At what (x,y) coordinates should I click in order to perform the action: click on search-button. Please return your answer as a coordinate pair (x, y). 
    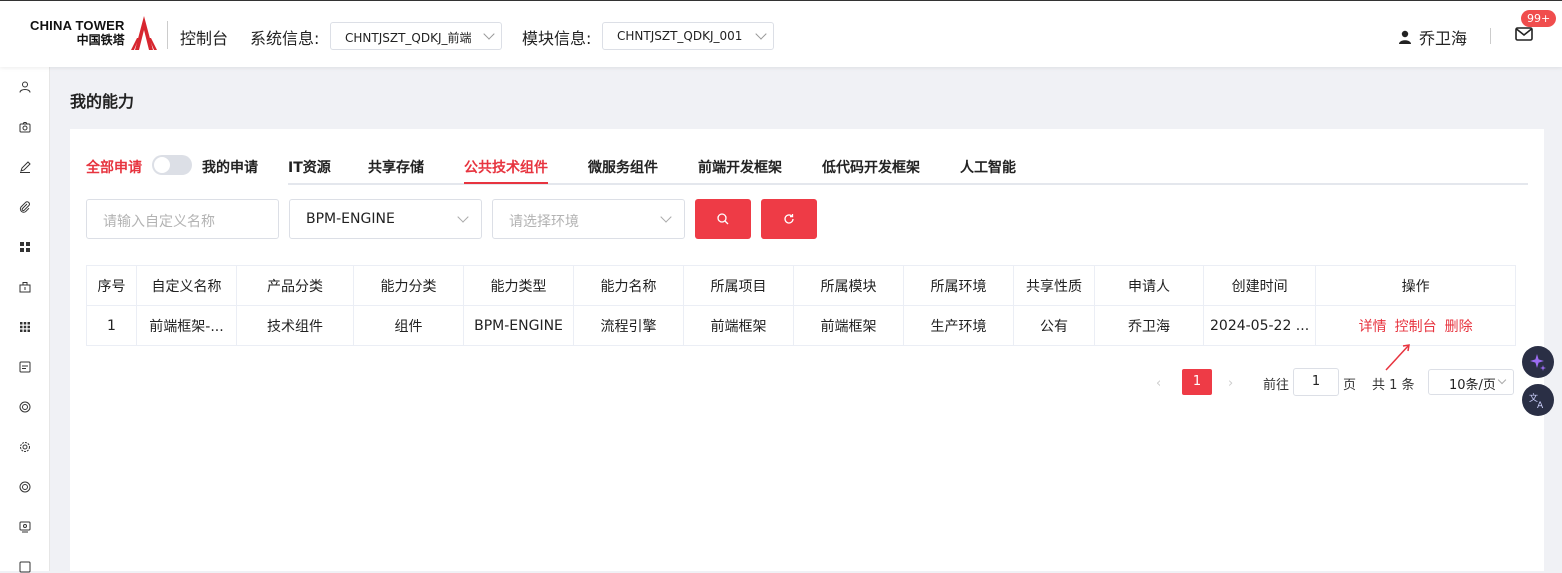
    Looking at the image, I should click on (723, 219).